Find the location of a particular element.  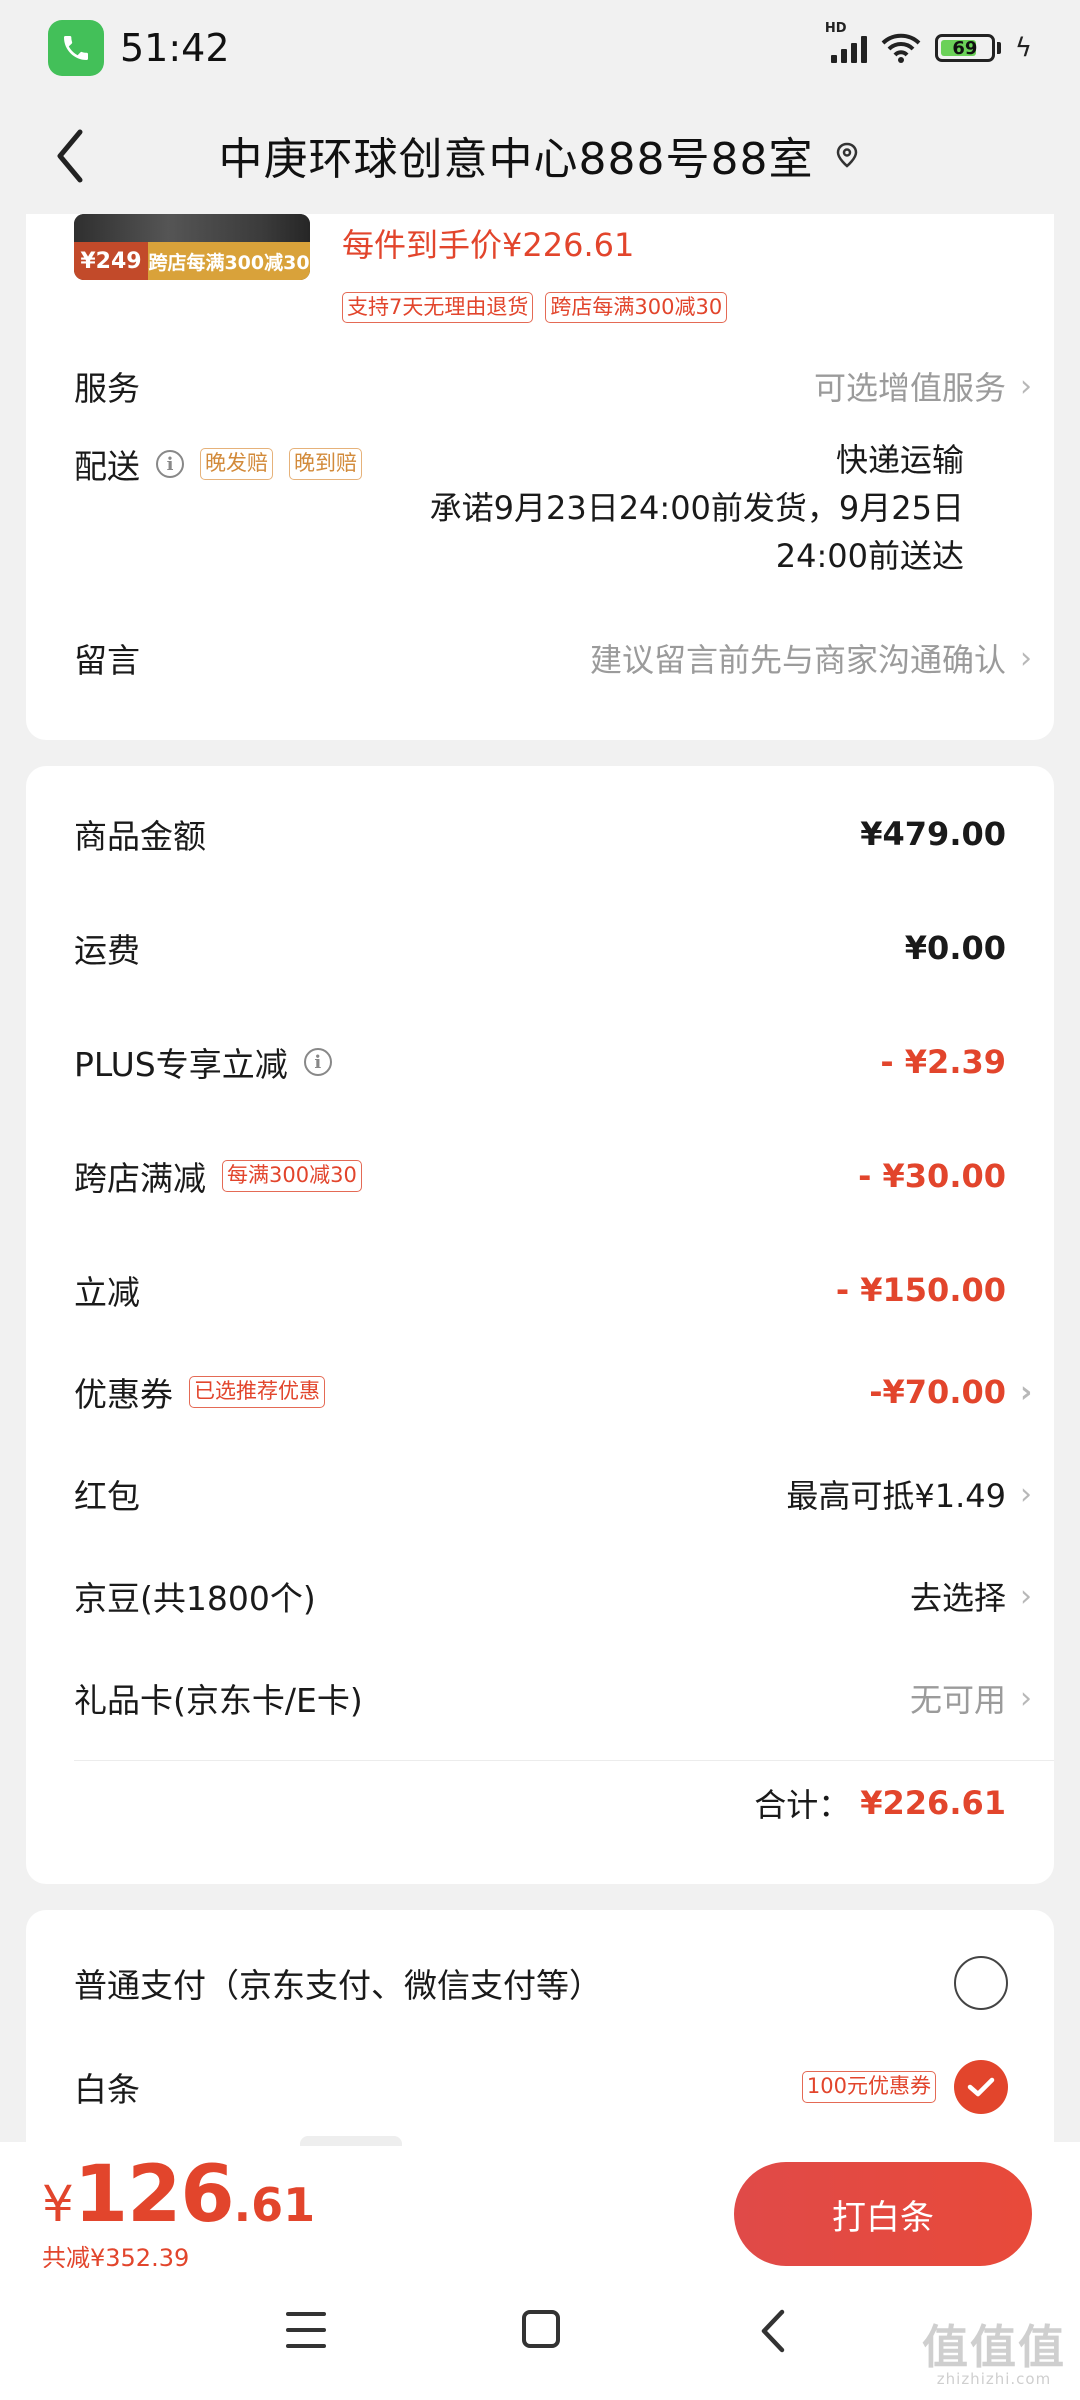

gift-card-row: 礼品卡(京东卡/E卡) 无可用 › is located at coordinates (553, 1698).